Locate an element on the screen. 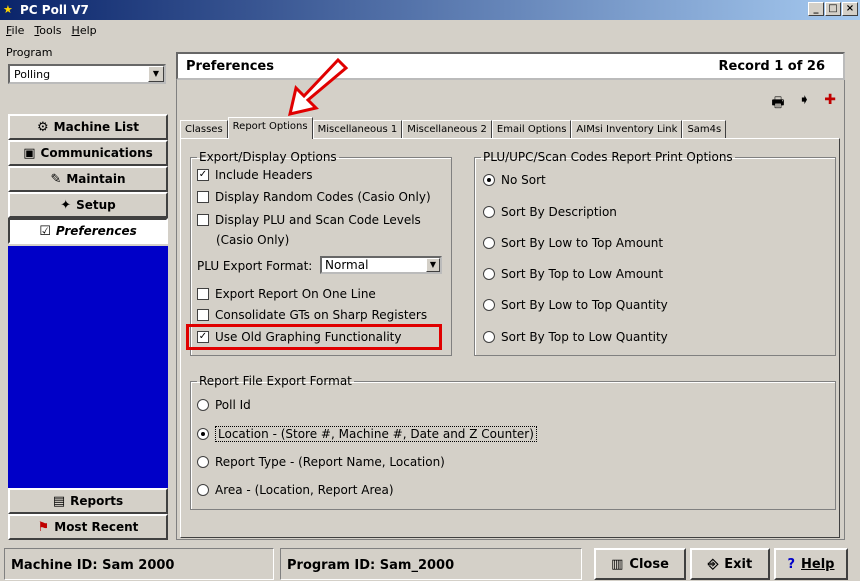 This screenshot has height=581, width=860. nav-most-recent: ⚑ Most Recent is located at coordinates (88, 527).